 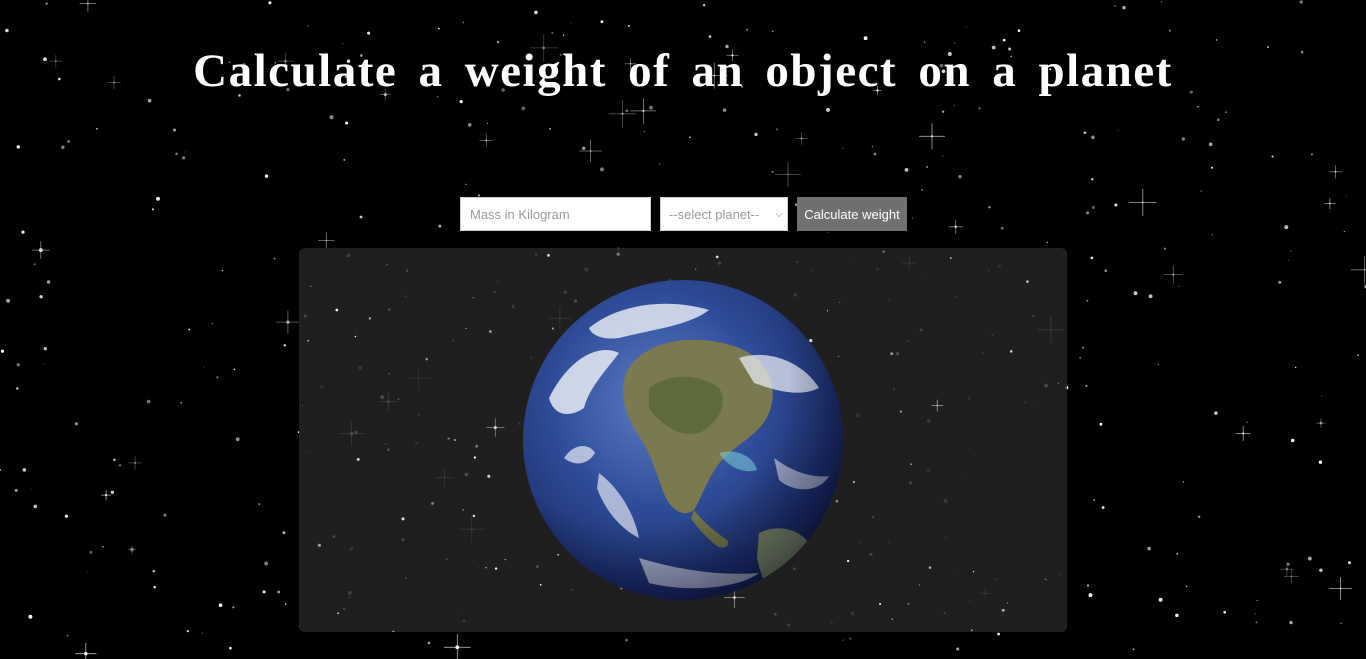 I want to click on mass-input, so click(x=555, y=214).